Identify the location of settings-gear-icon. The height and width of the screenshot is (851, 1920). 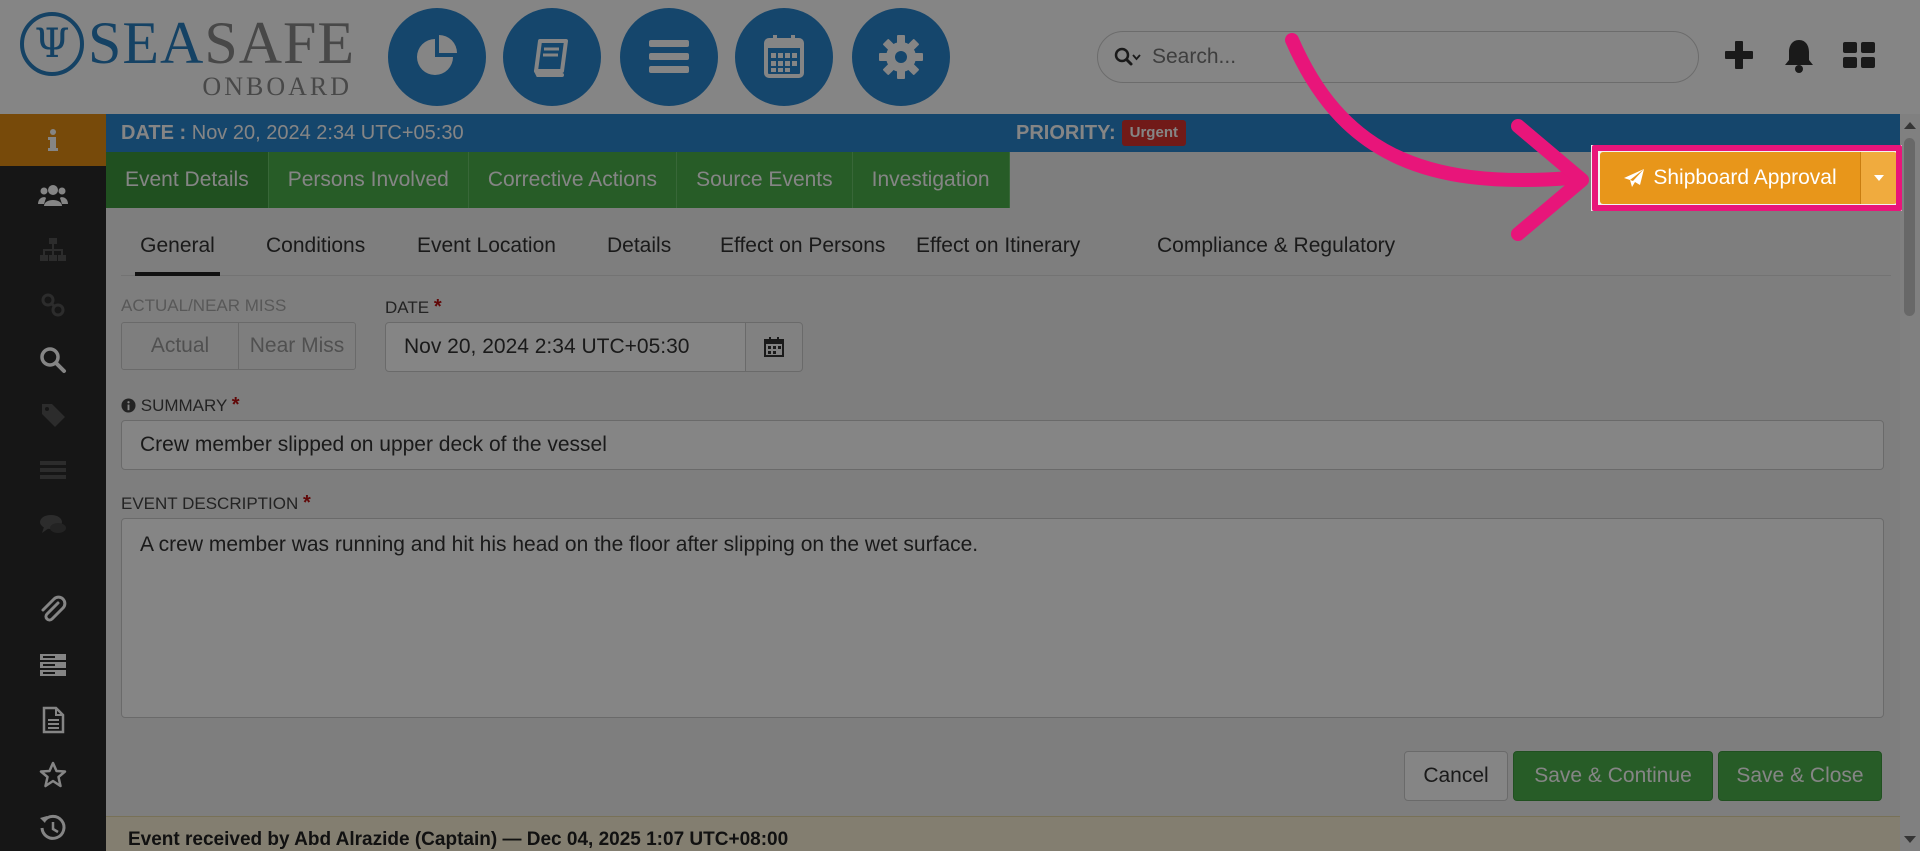
(901, 57).